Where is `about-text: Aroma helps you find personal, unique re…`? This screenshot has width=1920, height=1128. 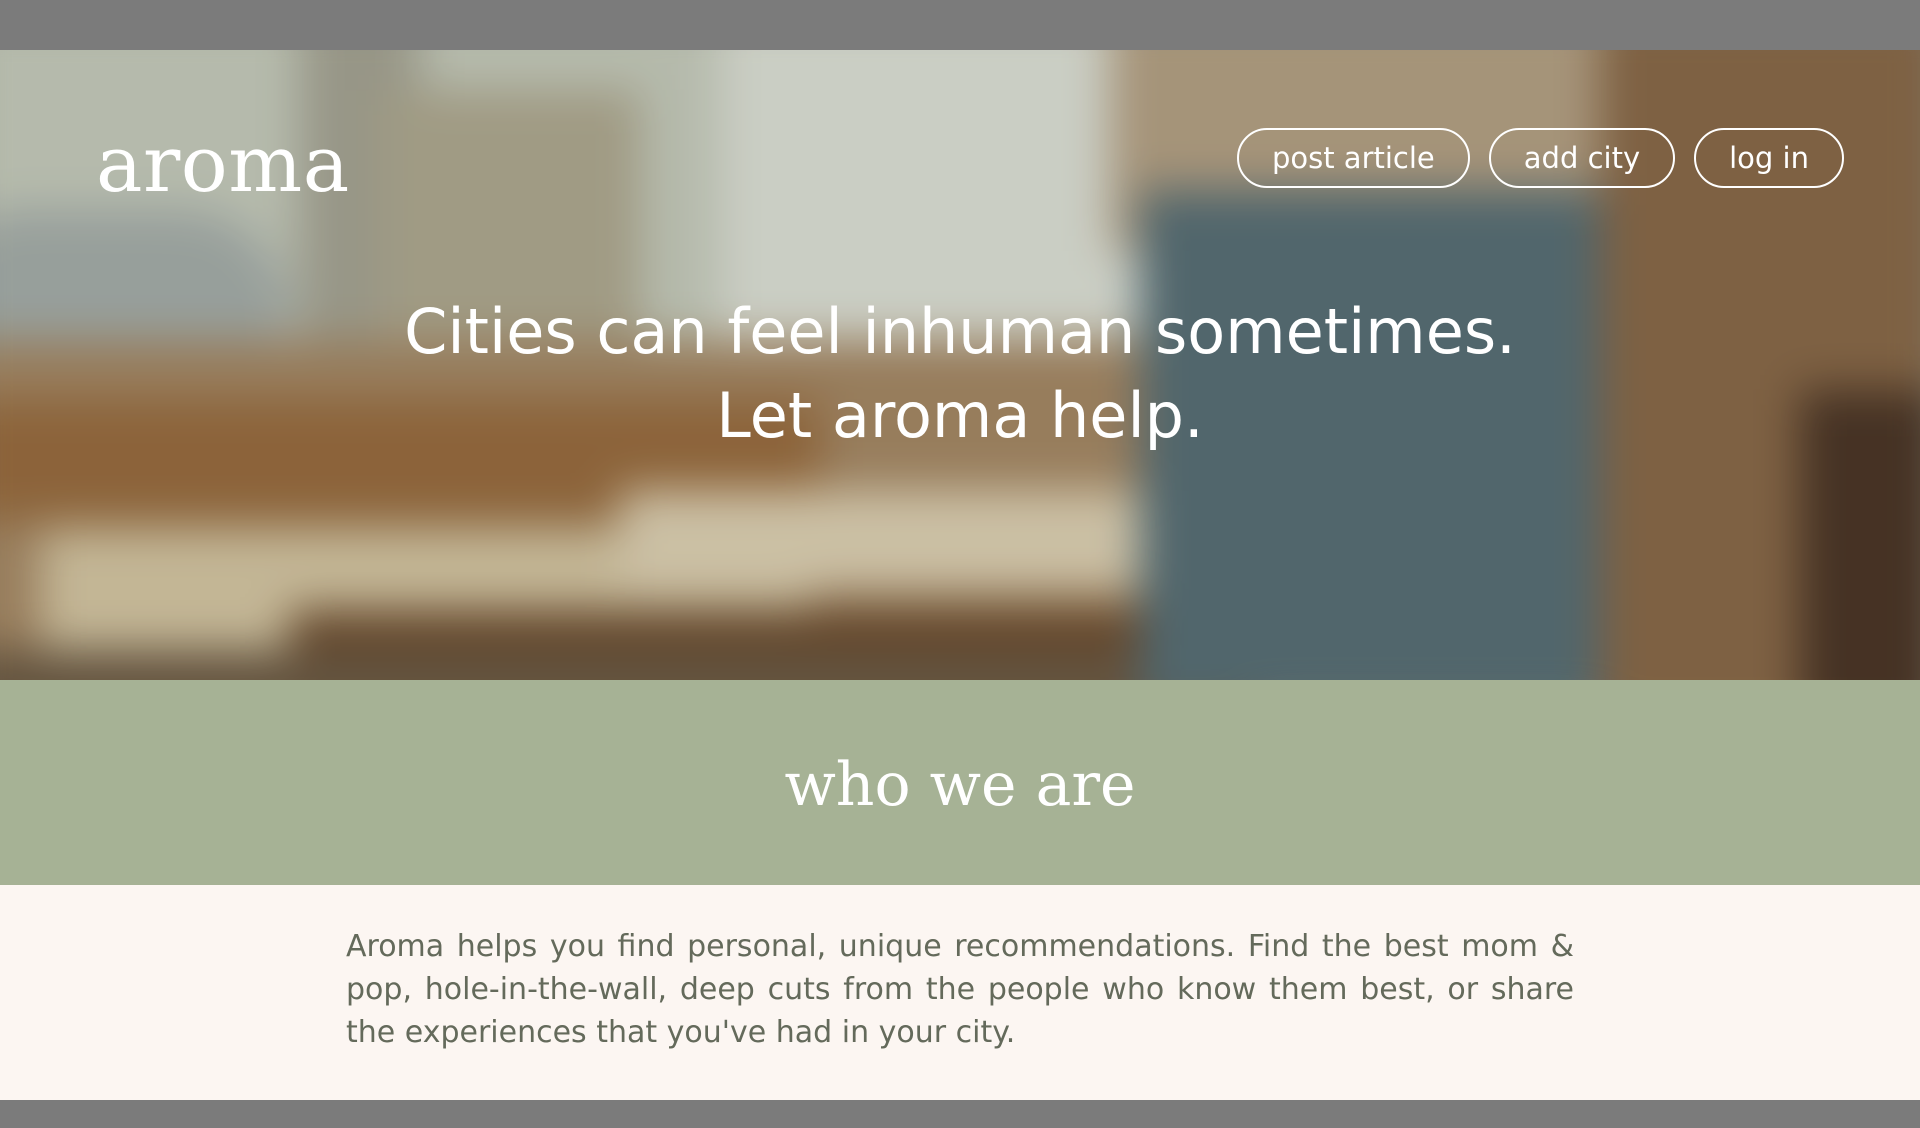 about-text: Aroma helps you find personal, unique re… is located at coordinates (960, 989).